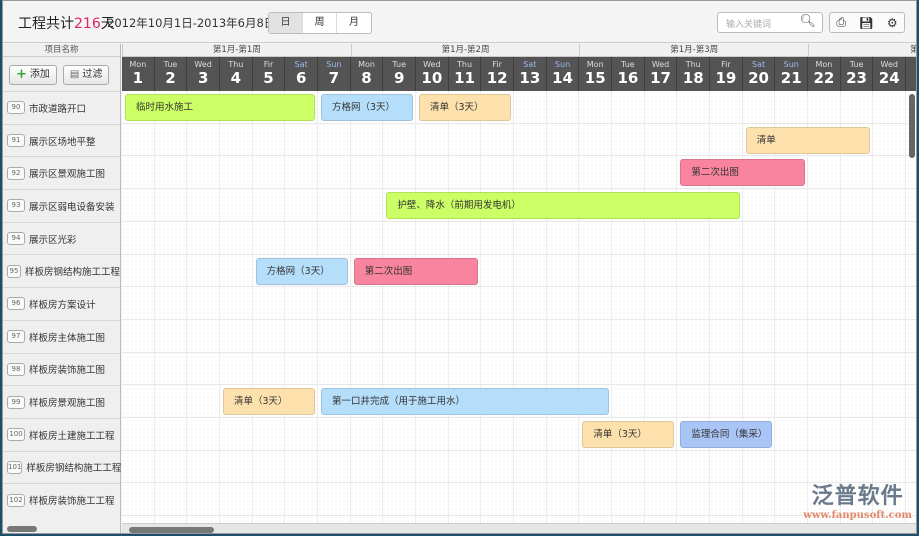 The height and width of the screenshot is (536, 919). I want to click on view-switcher: 日 周 月, so click(320, 23).